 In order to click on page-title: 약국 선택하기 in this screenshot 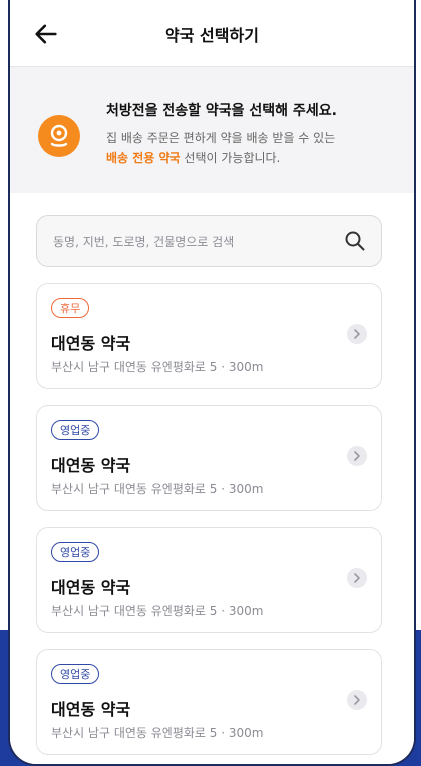, I will do `click(212, 35)`.